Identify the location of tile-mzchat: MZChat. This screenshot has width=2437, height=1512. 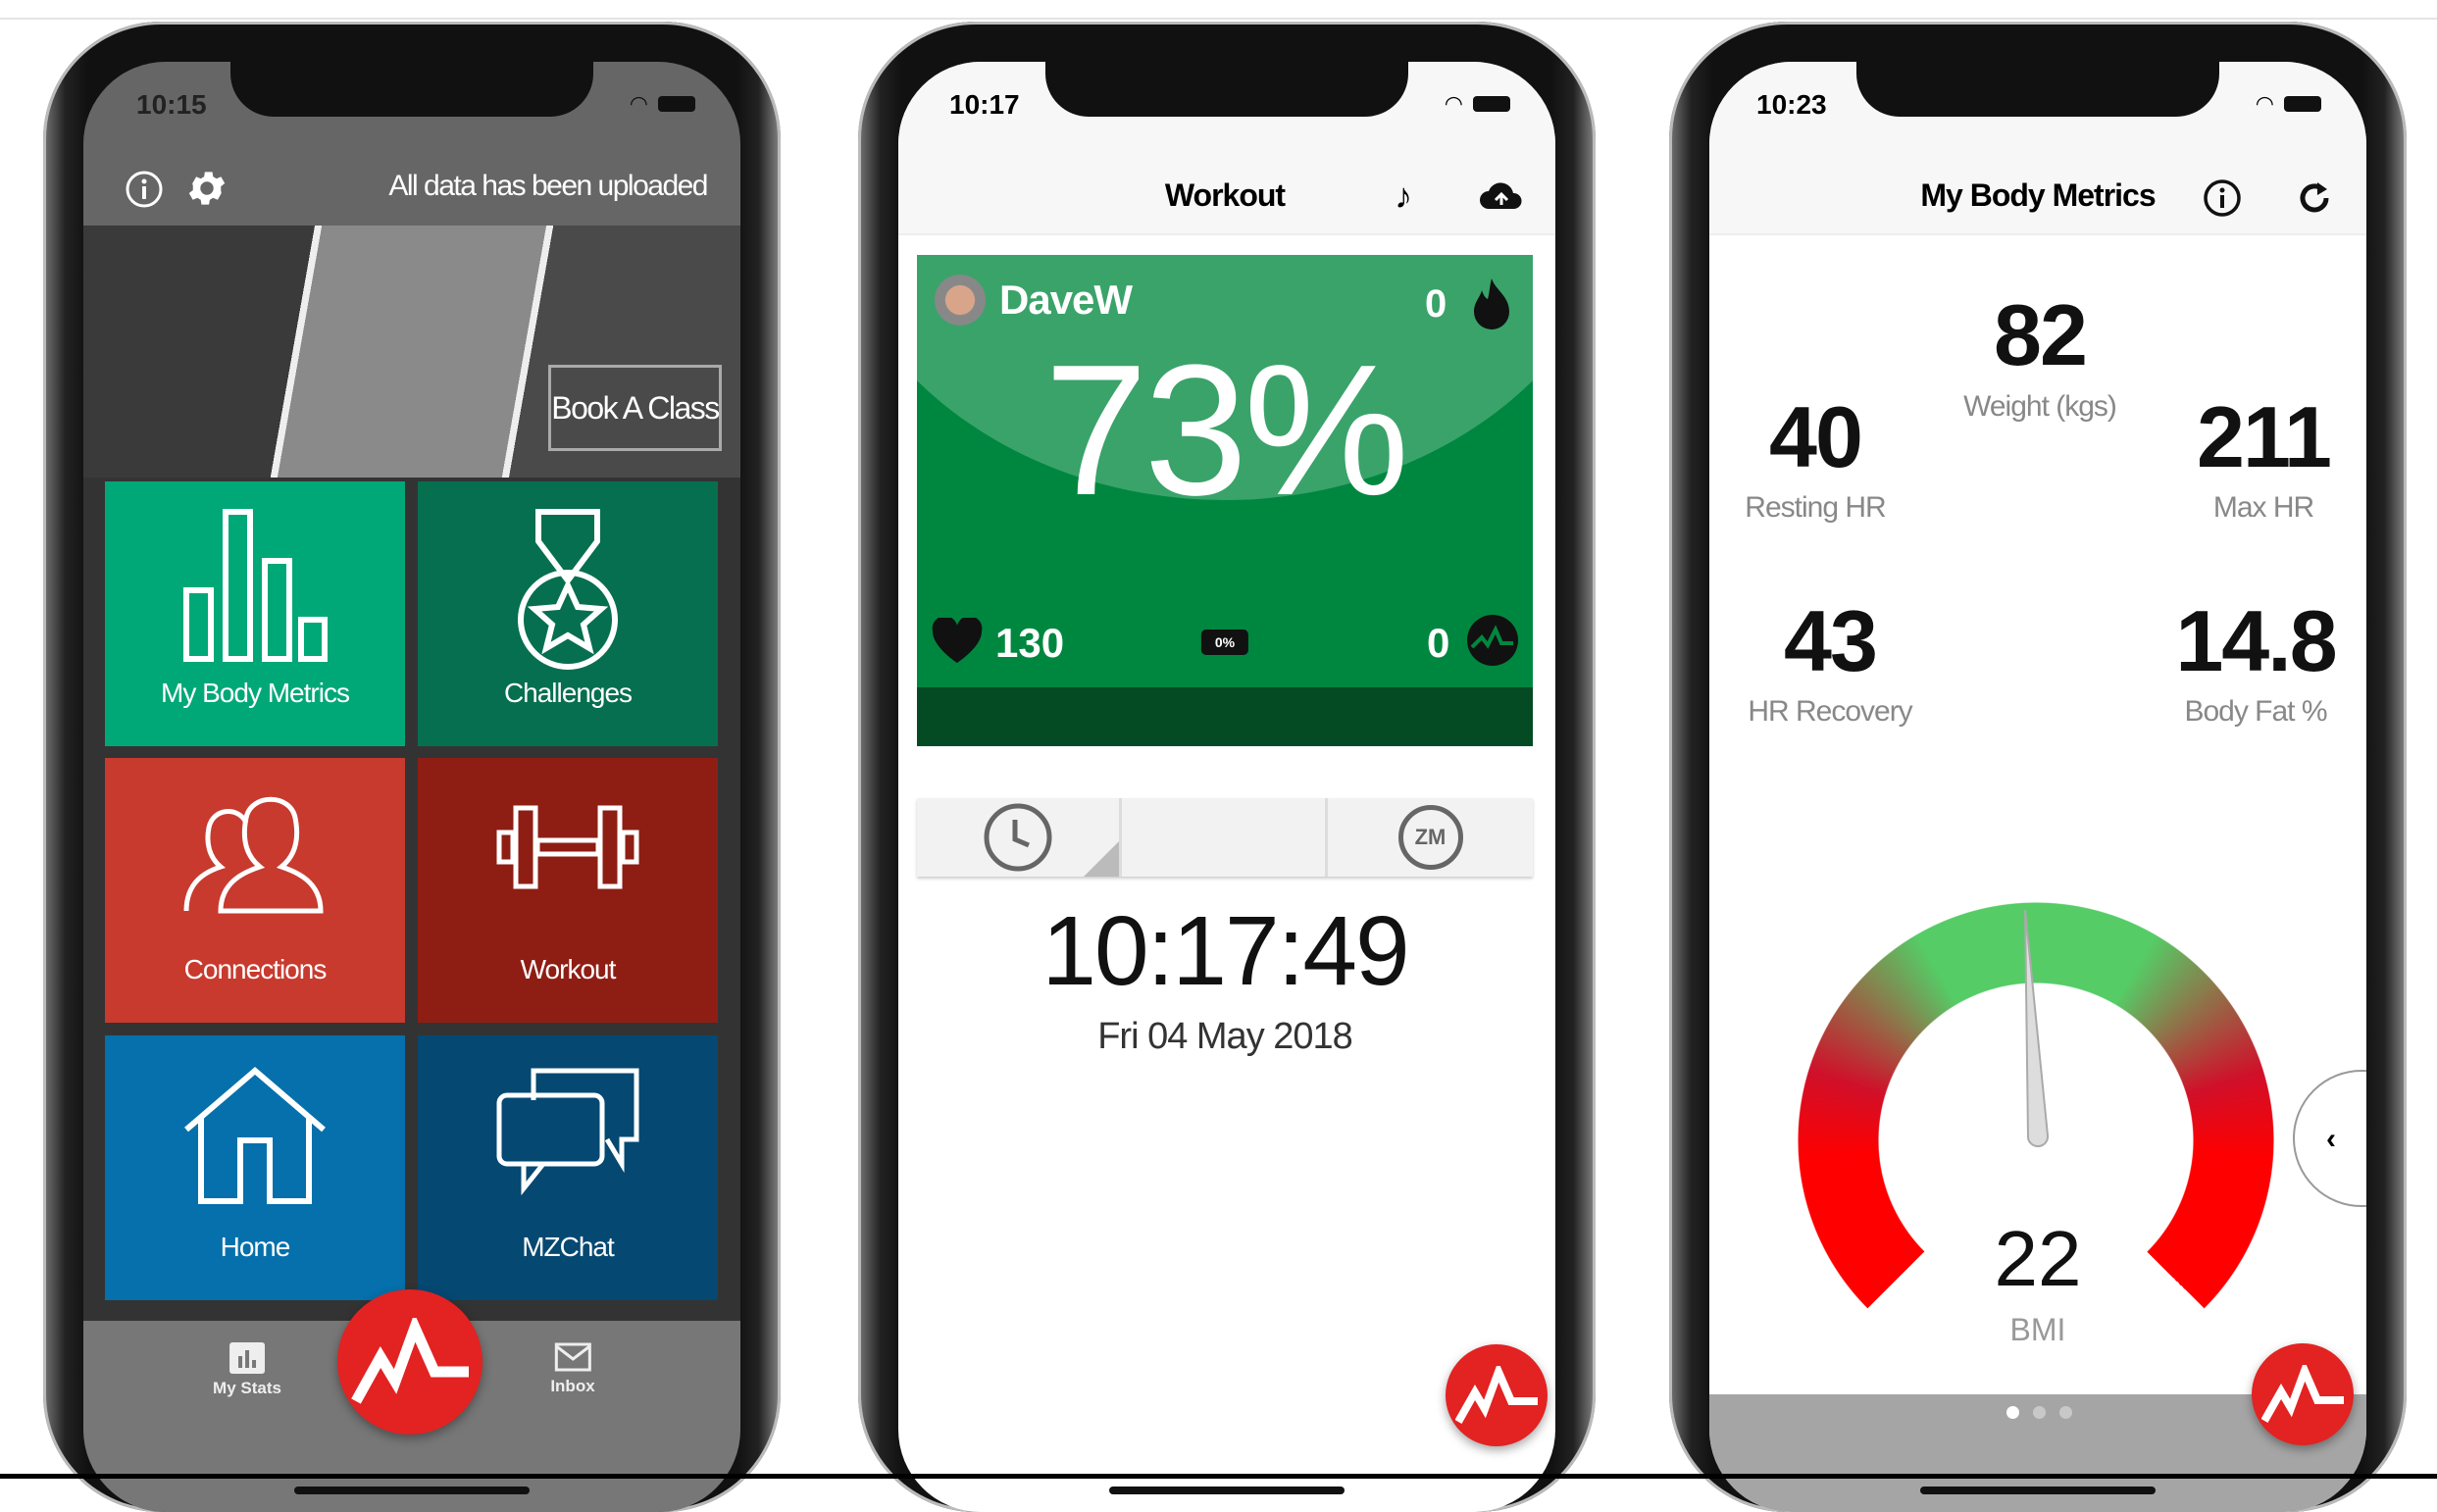
(568, 1167).